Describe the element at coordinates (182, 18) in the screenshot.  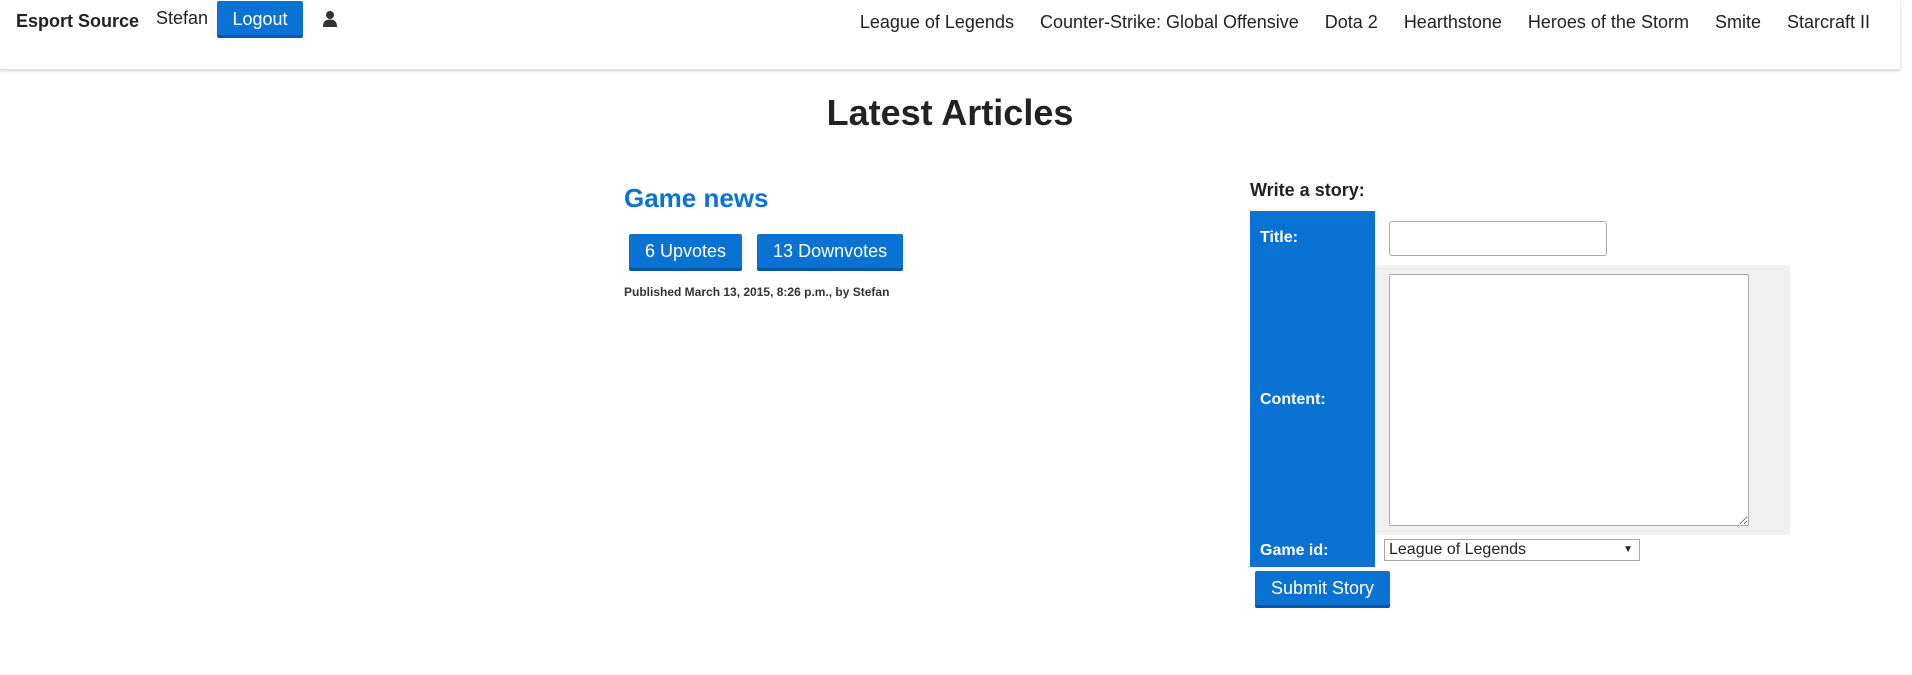
I see `username-label: Stefan` at that location.